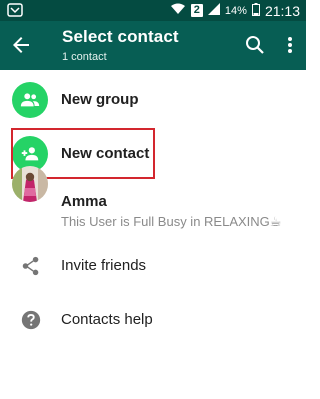 This screenshot has height=399, width=320. I want to click on status-bar: 2 14% 21:13, so click(153, 10).